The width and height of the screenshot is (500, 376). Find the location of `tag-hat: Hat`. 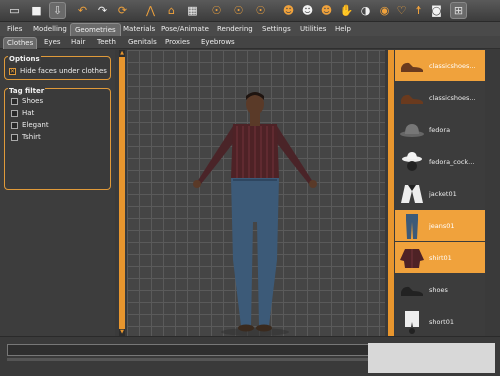

tag-hat: Hat is located at coordinates (22, 113).